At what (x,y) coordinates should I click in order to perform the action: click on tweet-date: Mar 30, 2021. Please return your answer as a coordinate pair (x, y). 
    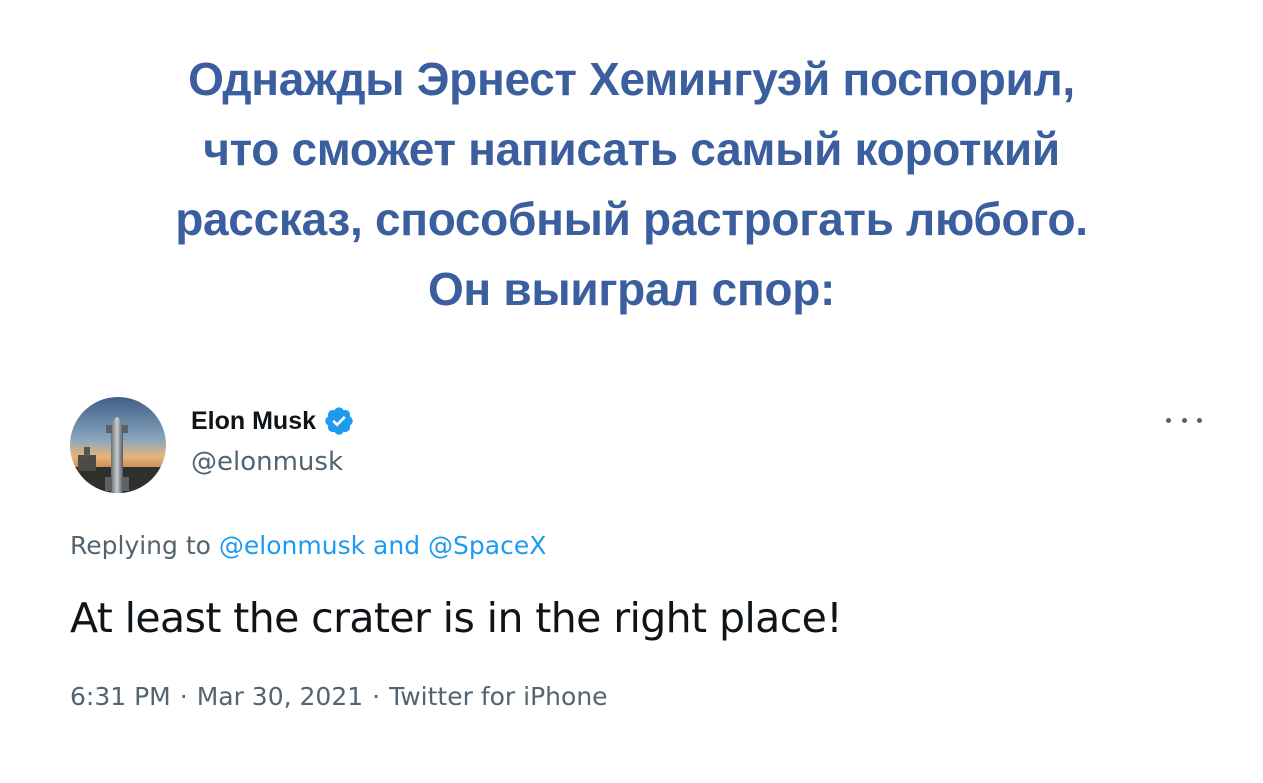
    Looking at the image, I should click on (280, 696).